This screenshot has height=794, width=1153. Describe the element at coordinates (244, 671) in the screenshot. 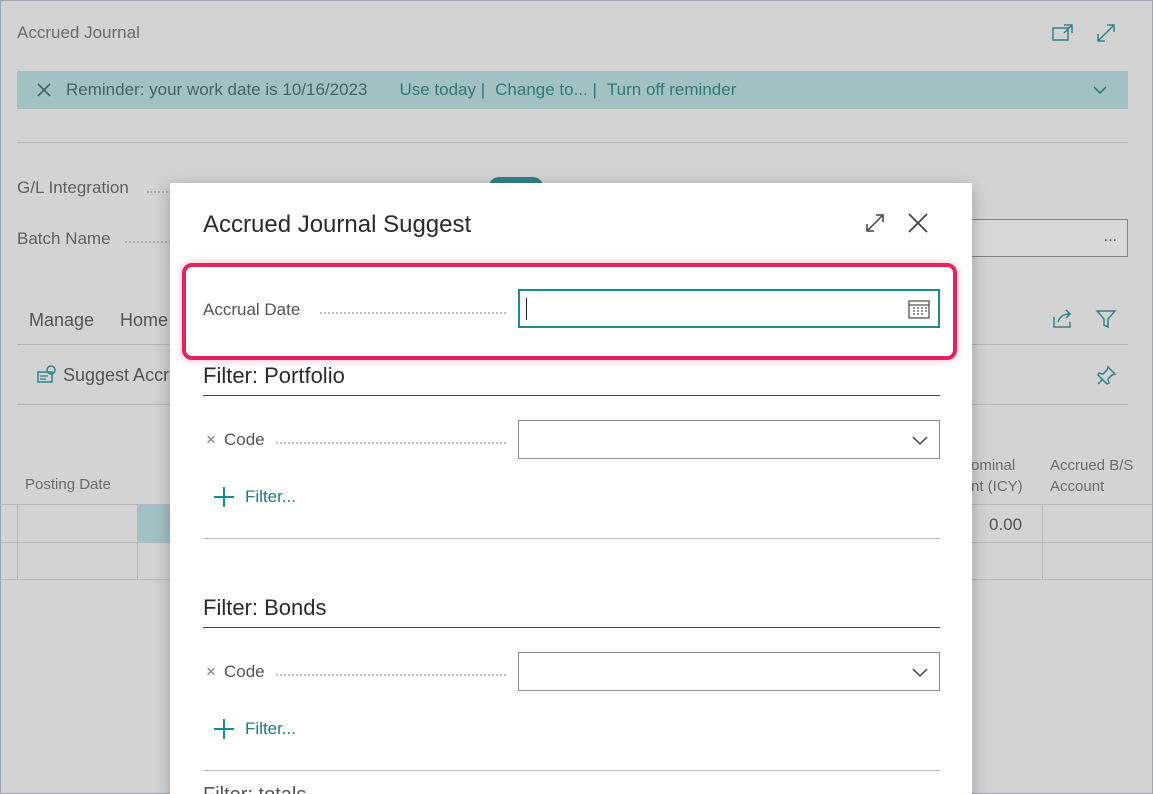

I see `bonds-code-label: Code` at that location.